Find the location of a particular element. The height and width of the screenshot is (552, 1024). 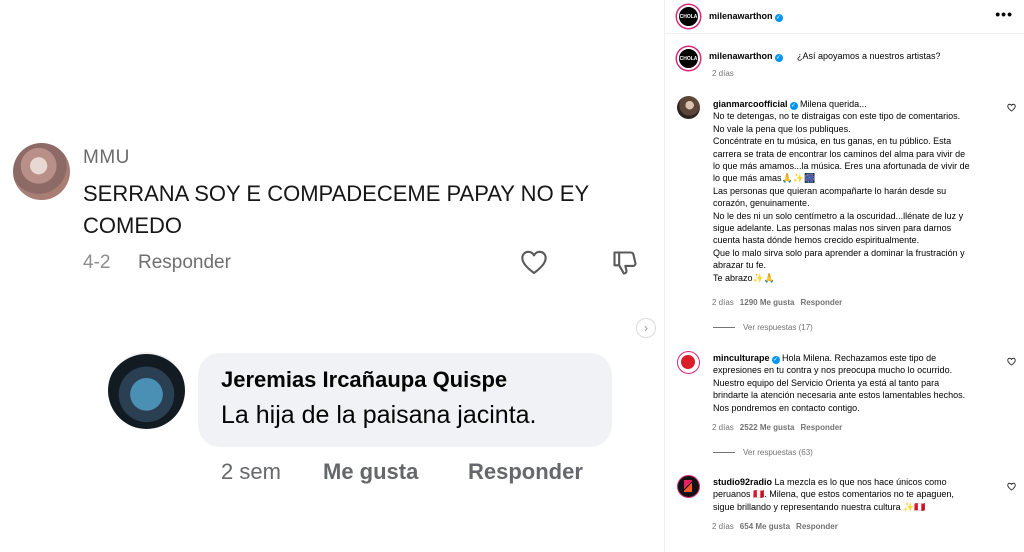

comment-username: minculturape is located at coordinates (741, 358).